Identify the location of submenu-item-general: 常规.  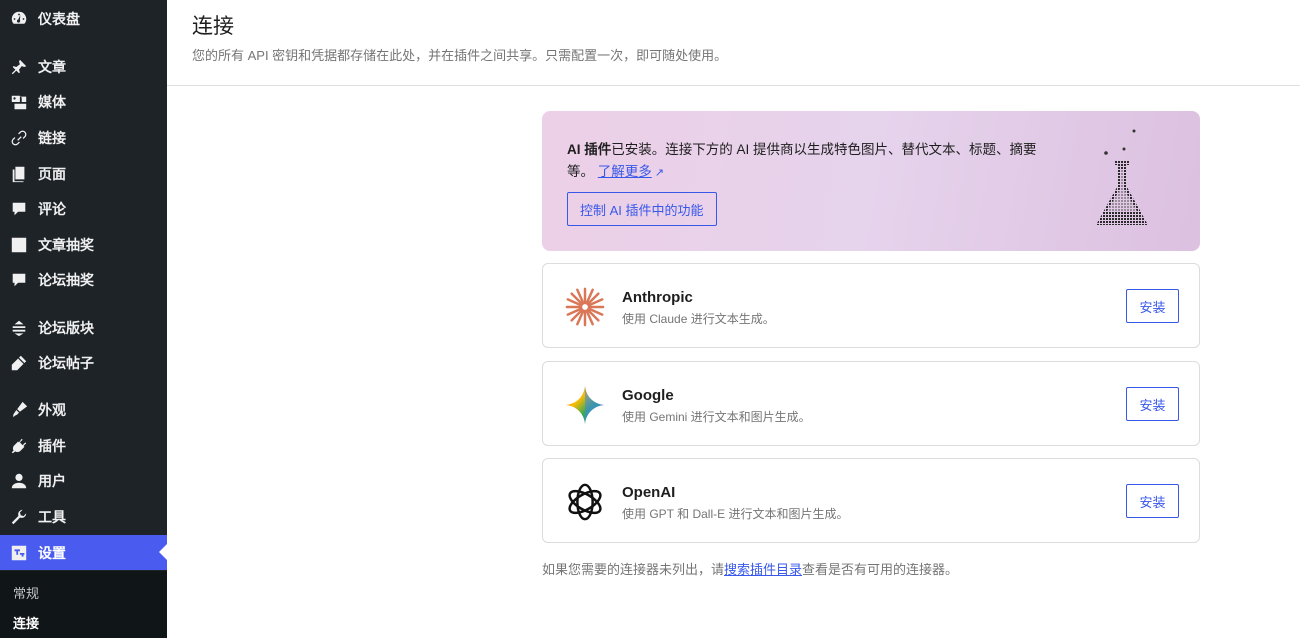
(26, 592).